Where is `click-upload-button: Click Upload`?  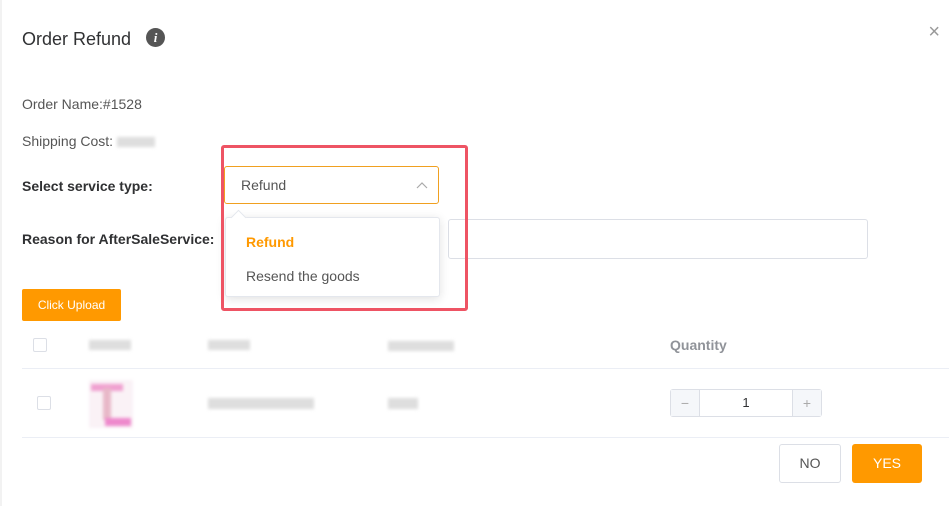 click-upload-button: Click Upload is located at coordinates (71, 305).